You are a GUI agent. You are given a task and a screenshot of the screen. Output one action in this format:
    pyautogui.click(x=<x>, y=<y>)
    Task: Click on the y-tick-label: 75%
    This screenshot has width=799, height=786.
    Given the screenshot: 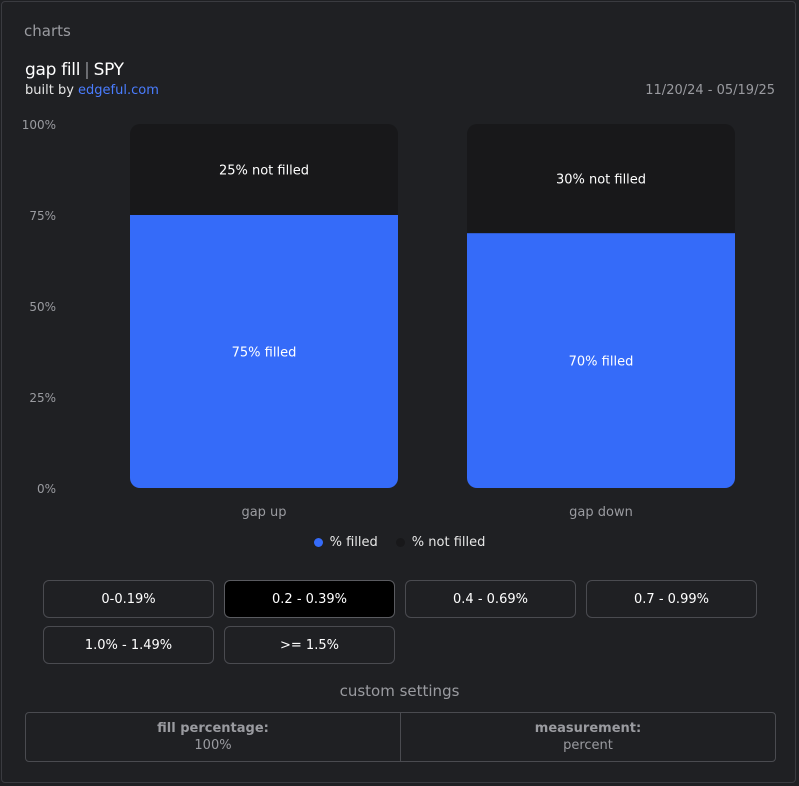 What is the action you would take?
    pyautogui.click(x=42, y=216)
    